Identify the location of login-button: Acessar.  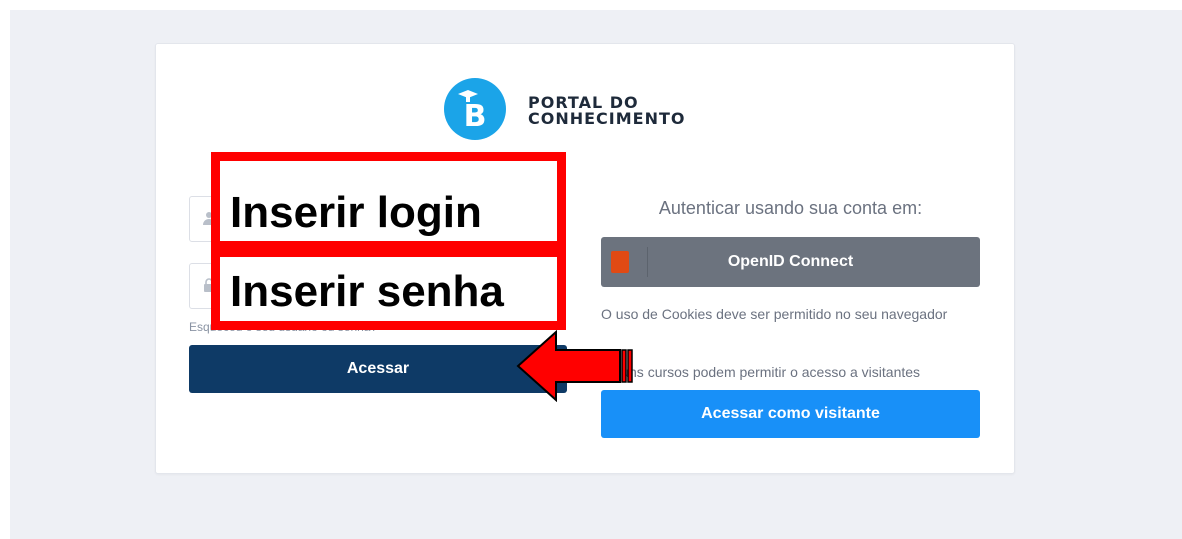
(378, 369).